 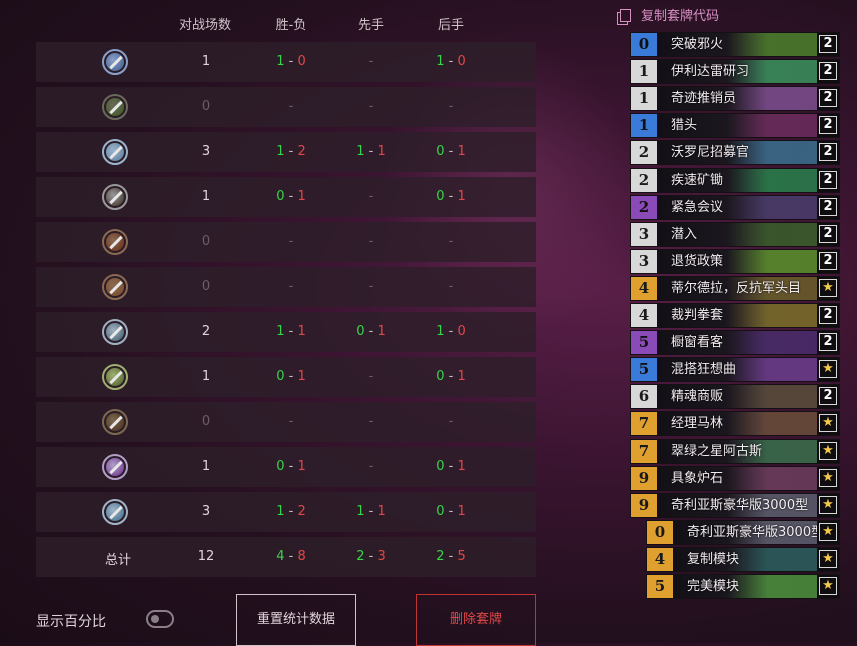 I want to click on card-tile: 疾速矿锄, so click(x=748, y=180).